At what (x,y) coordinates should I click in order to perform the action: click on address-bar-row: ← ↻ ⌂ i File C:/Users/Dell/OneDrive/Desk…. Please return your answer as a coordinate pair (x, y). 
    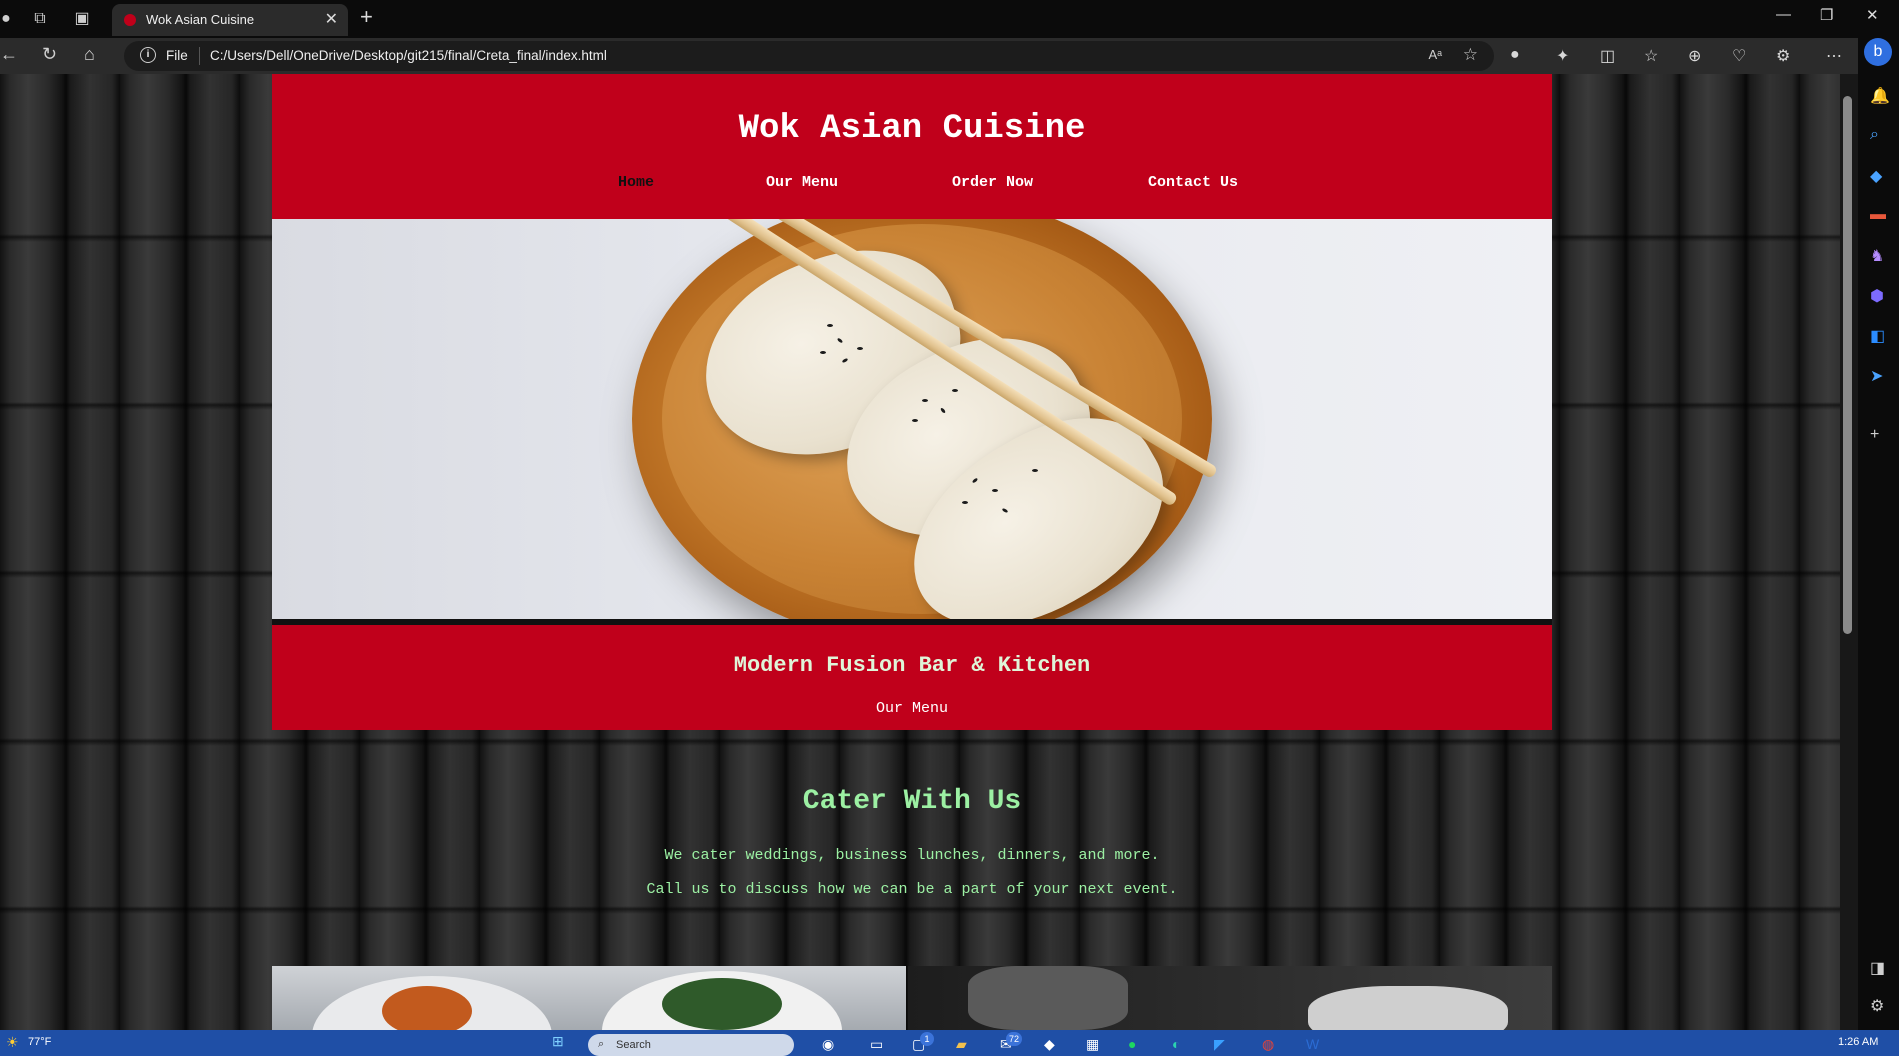
    Looking at the image, I should click on (949, 56).